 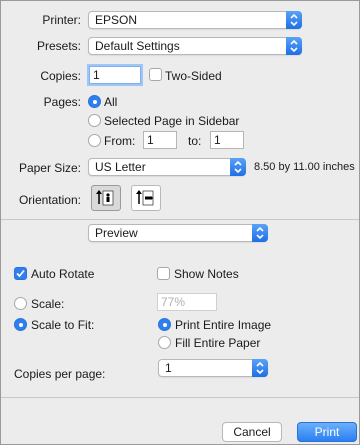 What do you see at coordinates (58, 46) in the screenshot?
I see `presets-label: Presets:` at bounding box center [58, 46].